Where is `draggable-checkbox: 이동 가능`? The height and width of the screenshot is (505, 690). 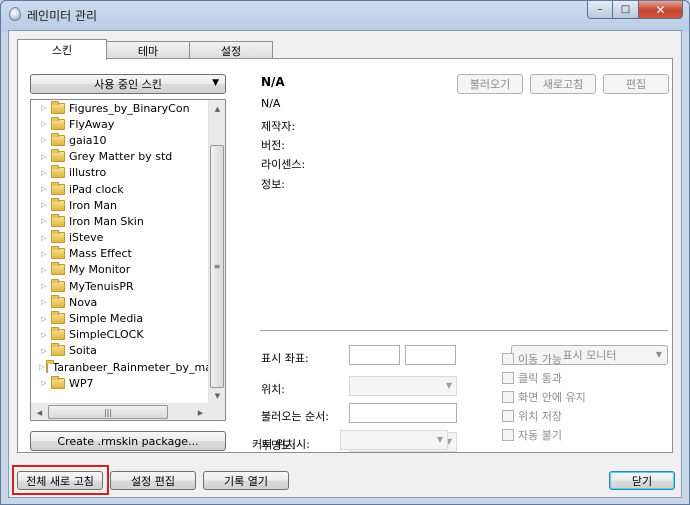 draggable-checkbox: 이동 가능 is located at coordinates (532, 359).